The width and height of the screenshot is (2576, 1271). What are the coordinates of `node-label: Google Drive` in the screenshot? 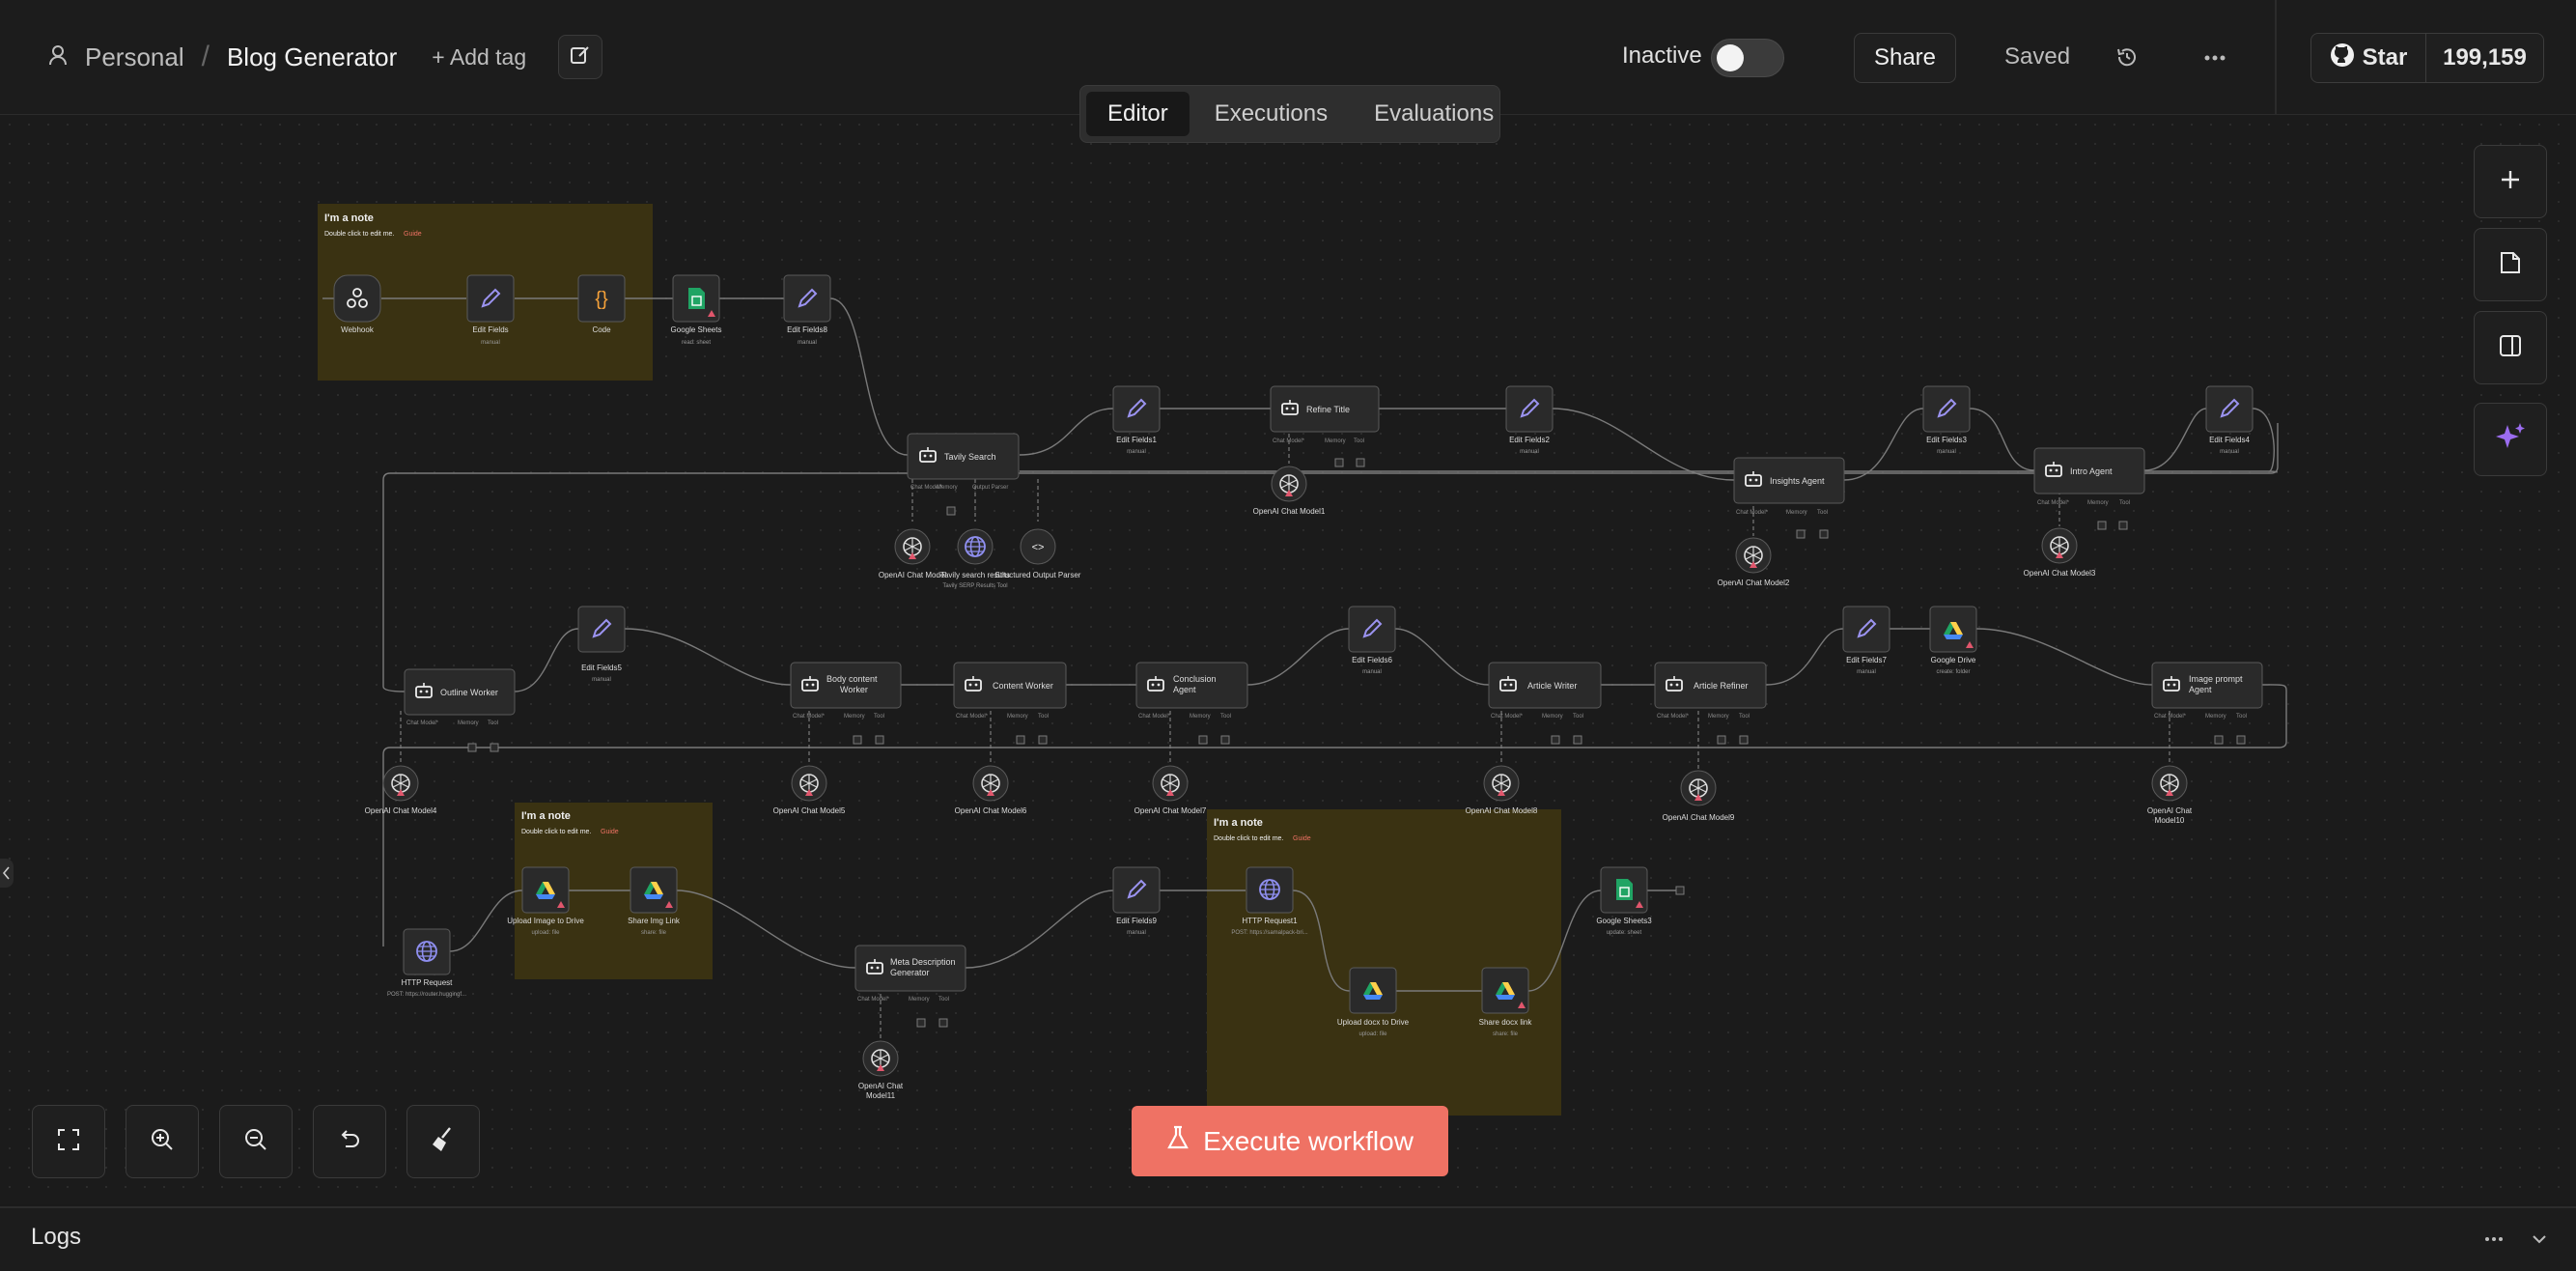 It's located at (1954, 660).